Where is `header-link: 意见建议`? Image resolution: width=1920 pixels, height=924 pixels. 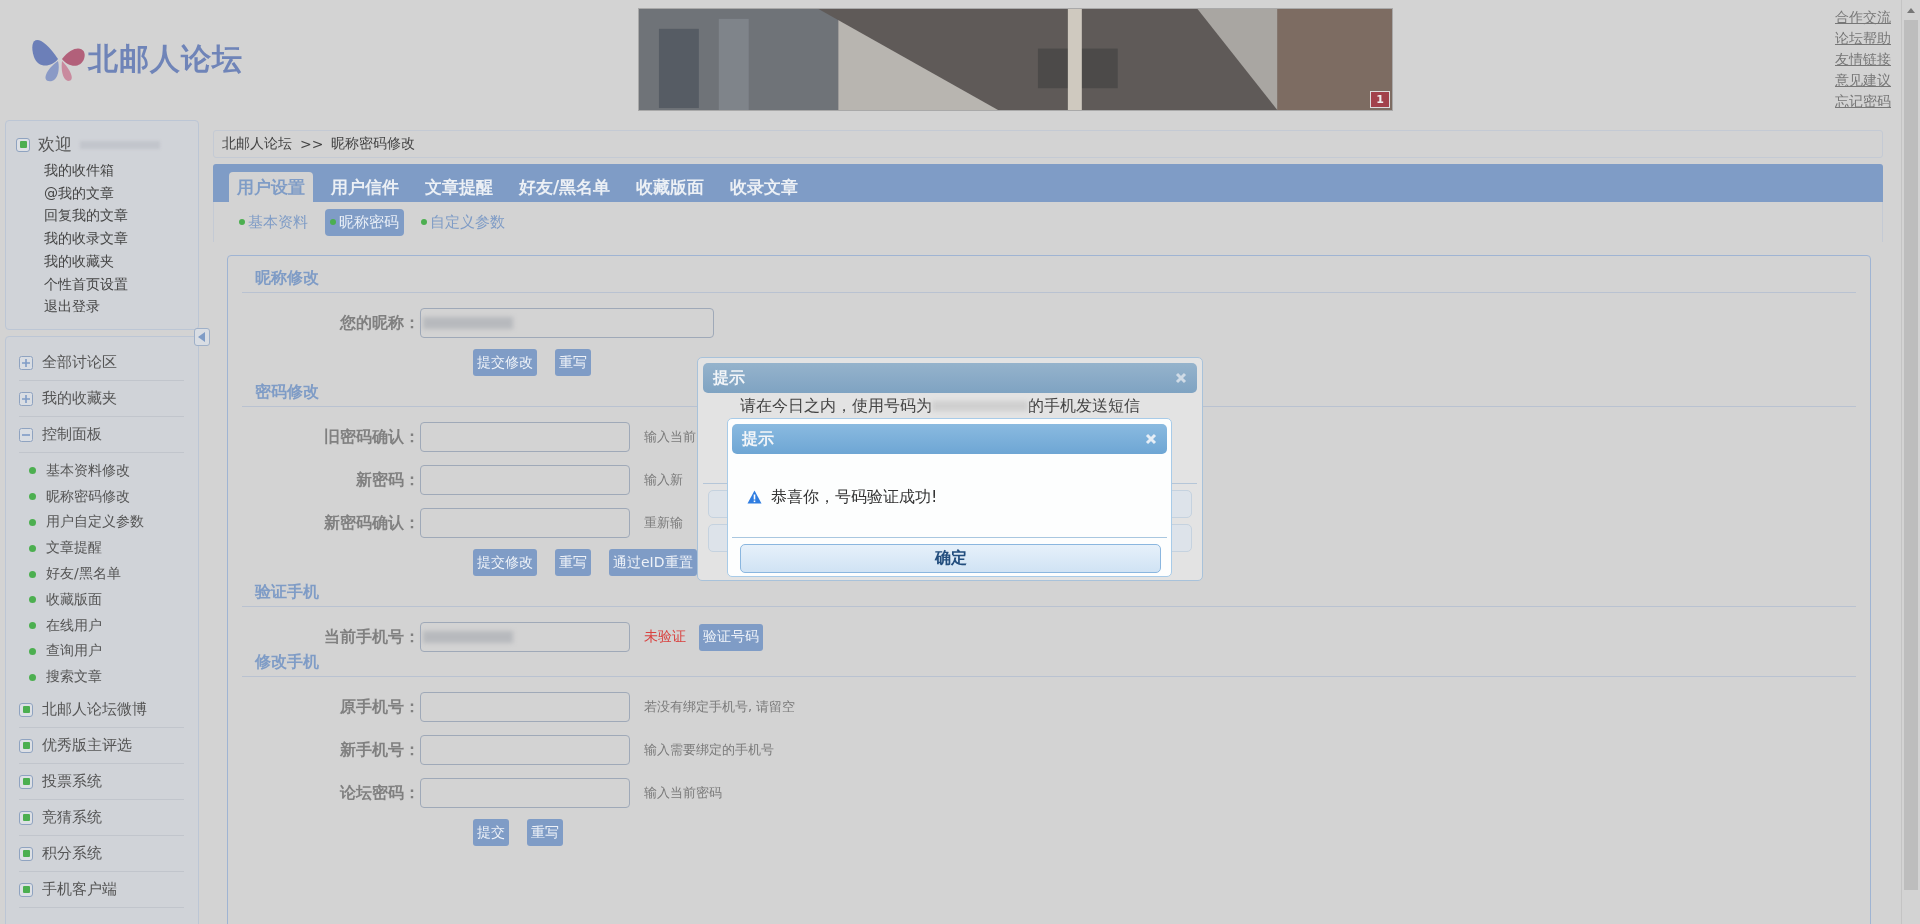 header-link: 意见建议 is located at coordinates (1863, 80).